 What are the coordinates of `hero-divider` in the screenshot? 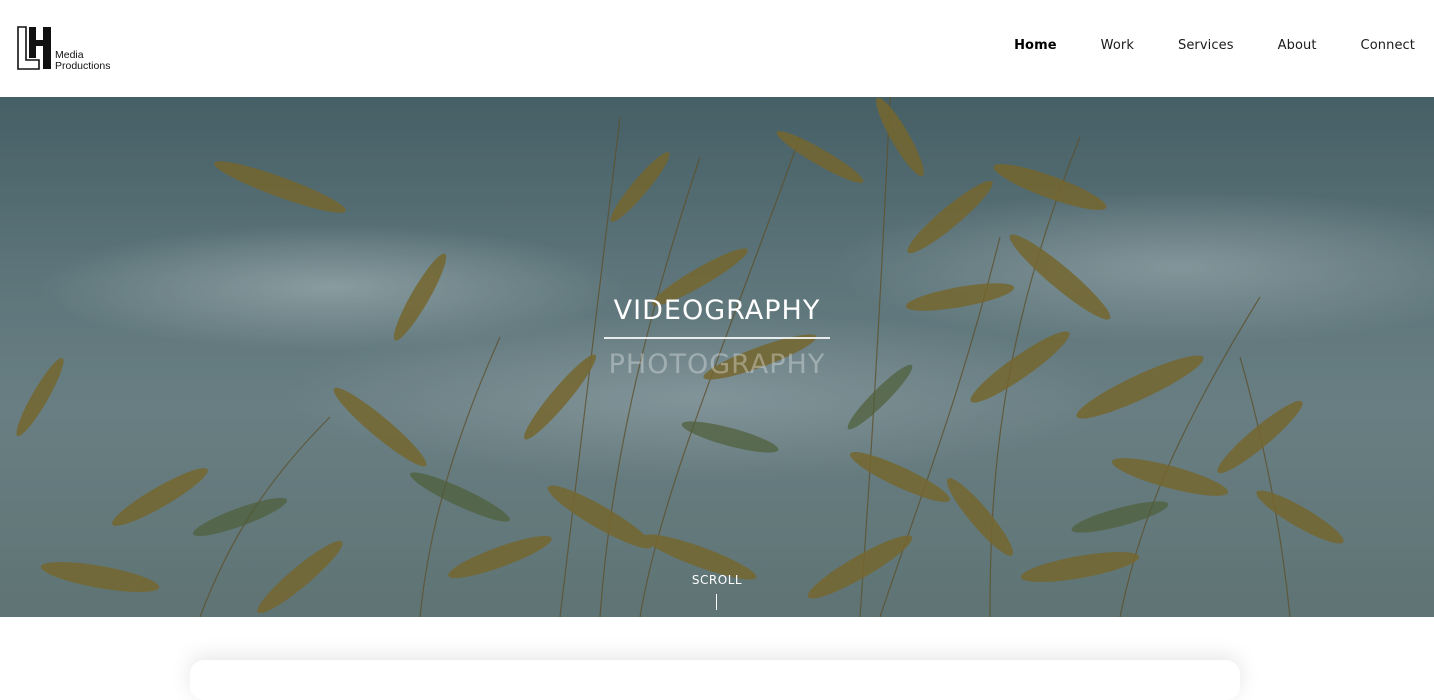 It's located at (717, 338).